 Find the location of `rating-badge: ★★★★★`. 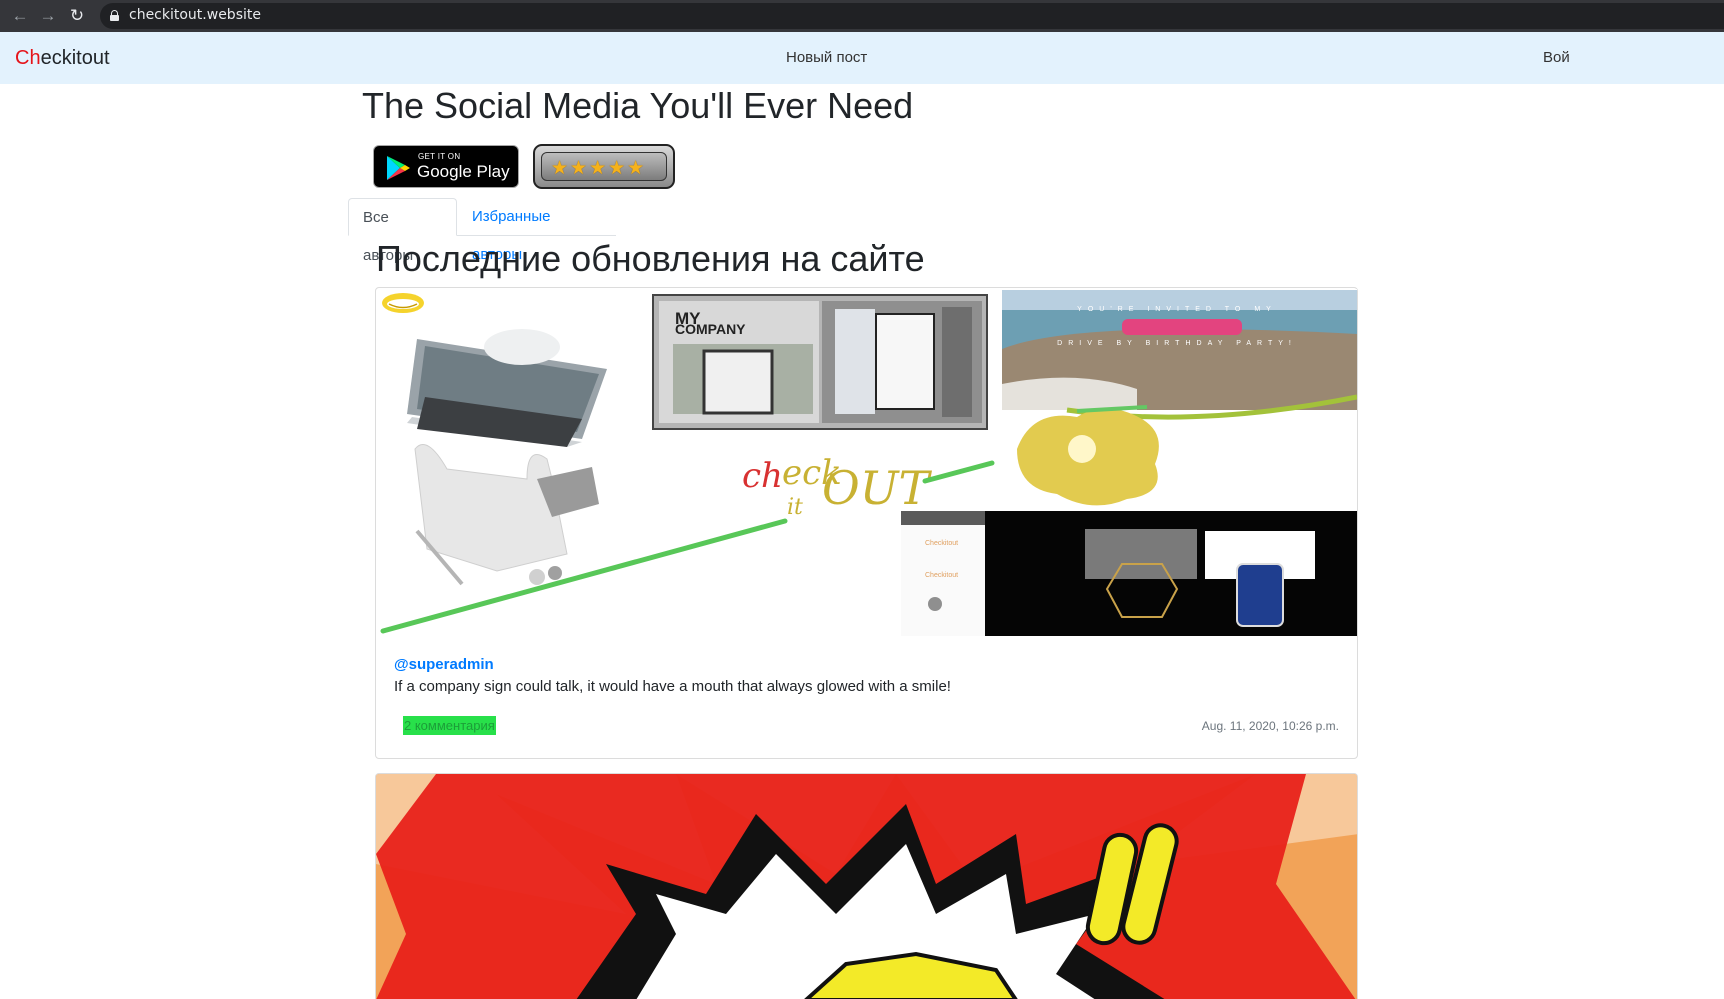

rating-badge: ★★★★★ is located at coordinates (604, 166).